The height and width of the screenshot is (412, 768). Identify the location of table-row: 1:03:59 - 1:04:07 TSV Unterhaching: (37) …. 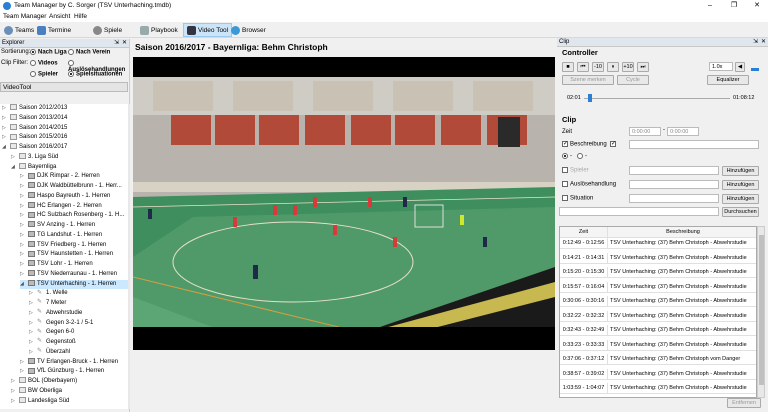
(658, 388).